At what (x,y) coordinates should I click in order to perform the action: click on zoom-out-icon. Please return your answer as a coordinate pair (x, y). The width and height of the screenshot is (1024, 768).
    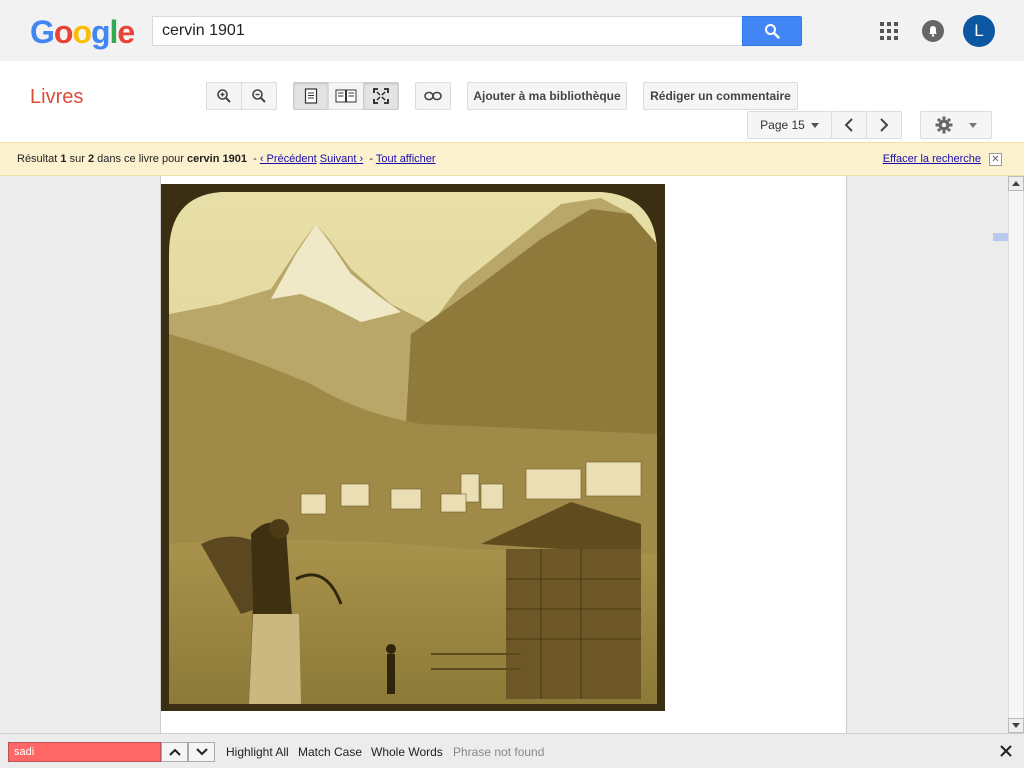
    Looking at the image, I should click on (259, 96).